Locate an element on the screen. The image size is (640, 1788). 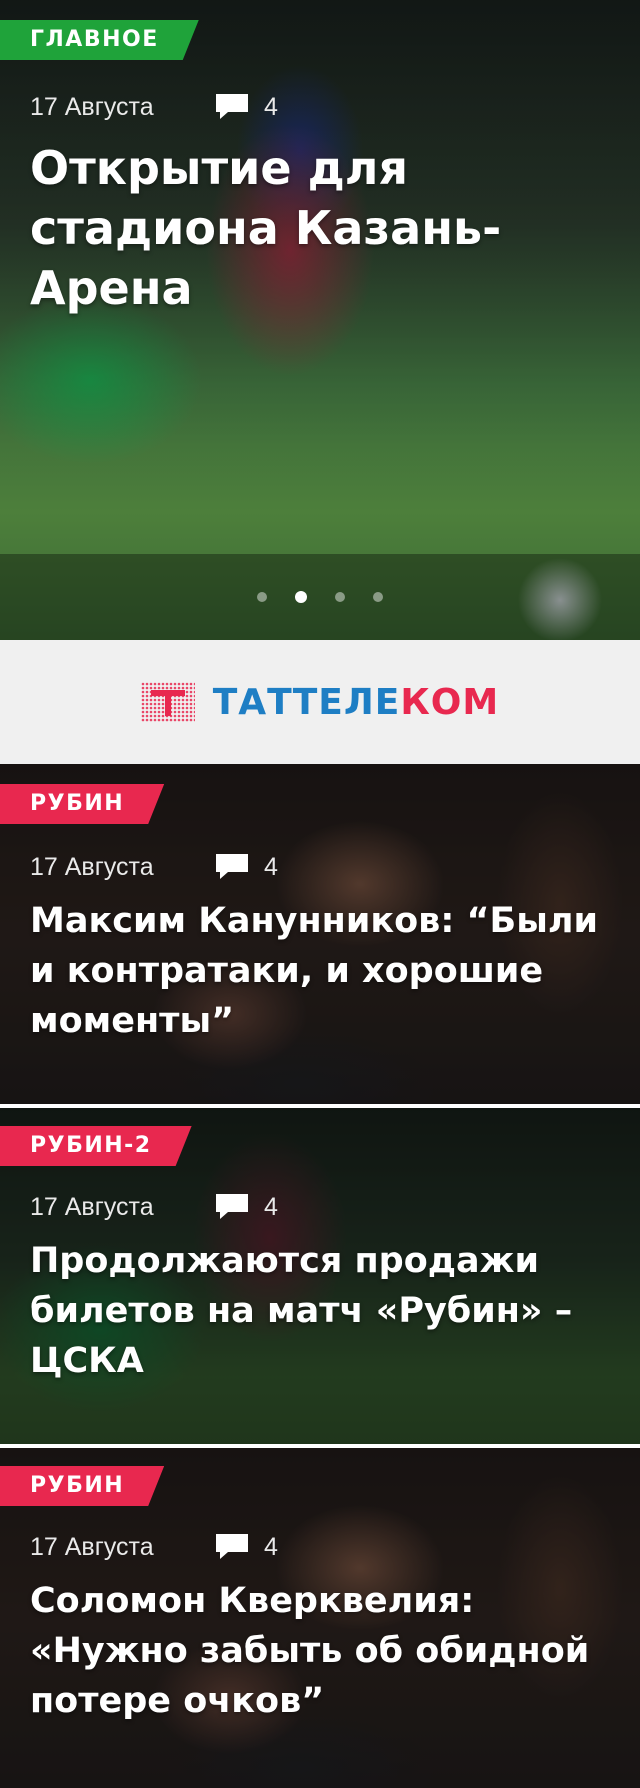
pager-dot-active is located at coordinates (301, 597).